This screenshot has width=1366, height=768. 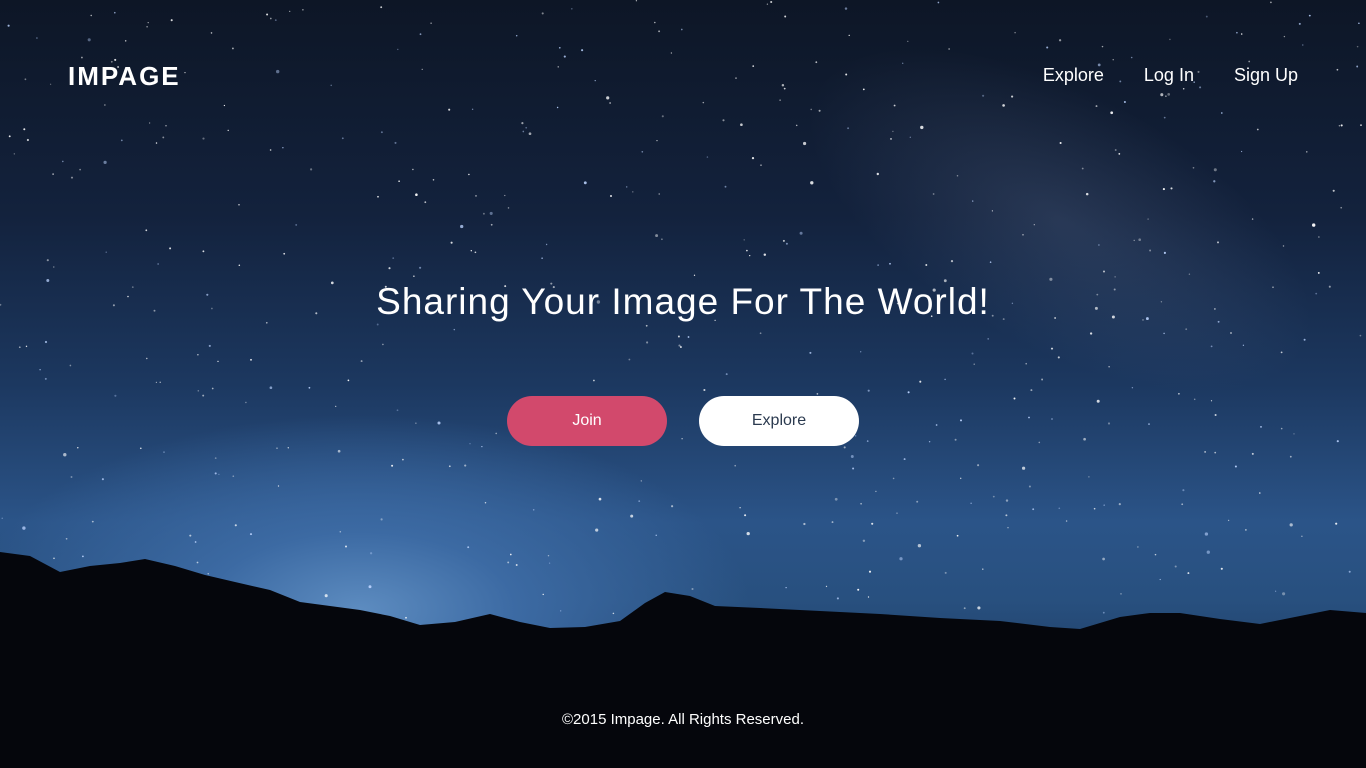 I want to click on logo: IMPAGE, so click(x=124, y=76).